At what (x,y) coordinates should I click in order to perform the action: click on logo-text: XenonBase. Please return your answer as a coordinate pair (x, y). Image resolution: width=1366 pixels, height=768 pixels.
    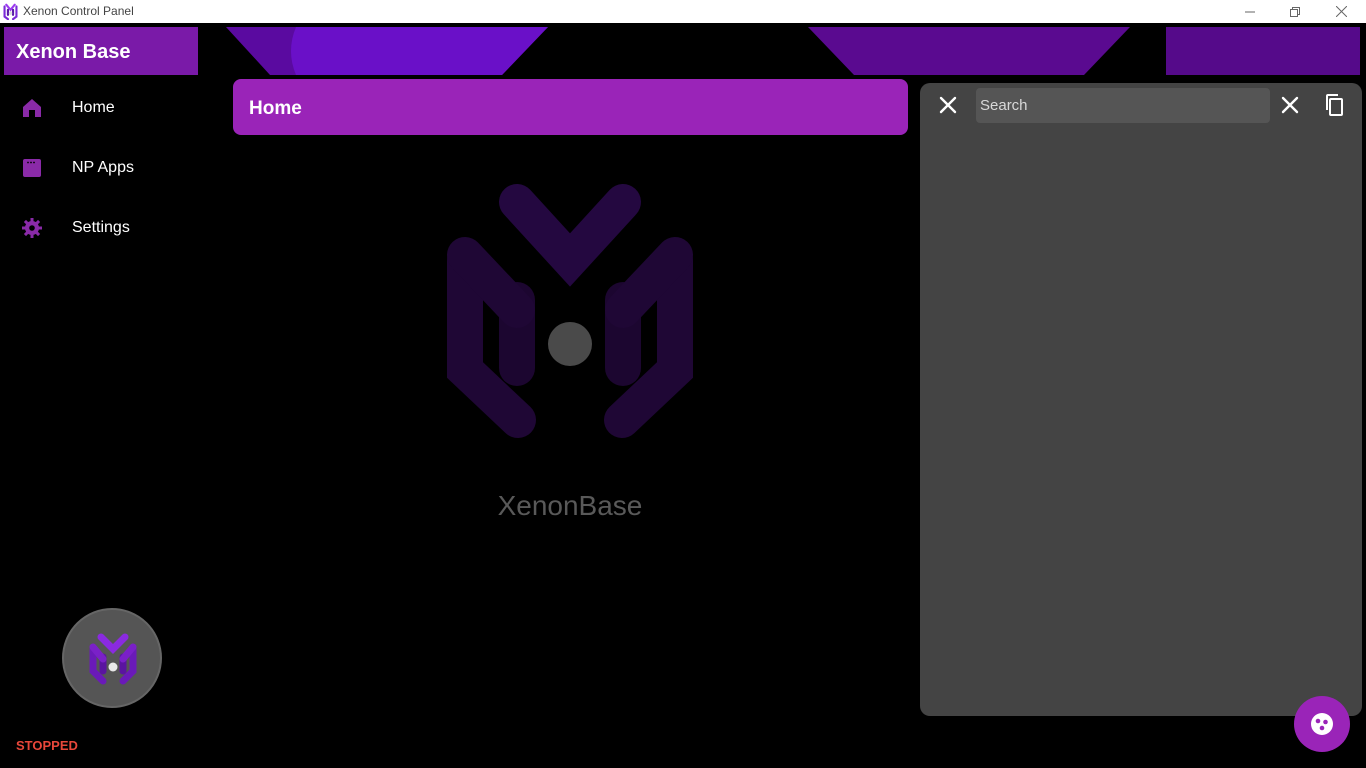
    Looking at the image, I should click on (570, 505).